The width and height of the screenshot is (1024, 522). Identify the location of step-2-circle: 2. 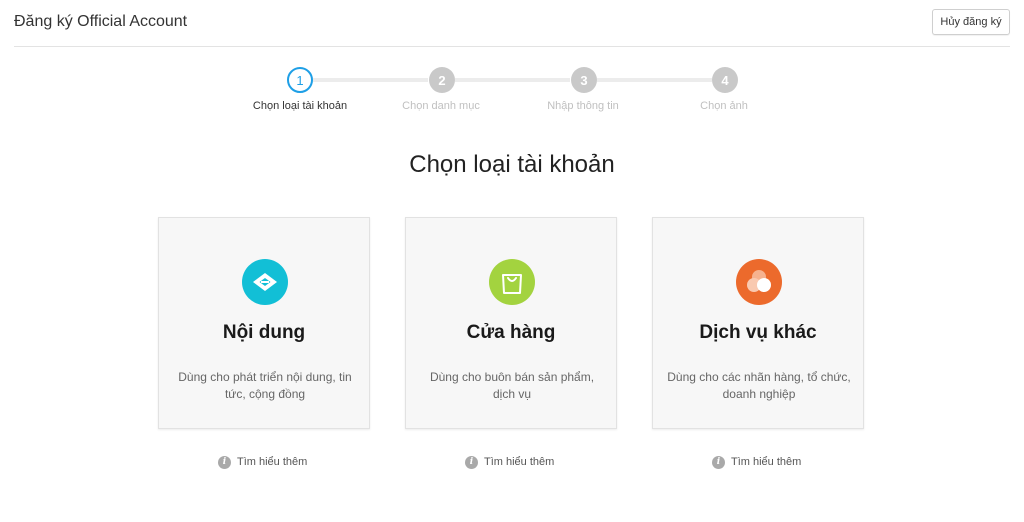
(442, 80).